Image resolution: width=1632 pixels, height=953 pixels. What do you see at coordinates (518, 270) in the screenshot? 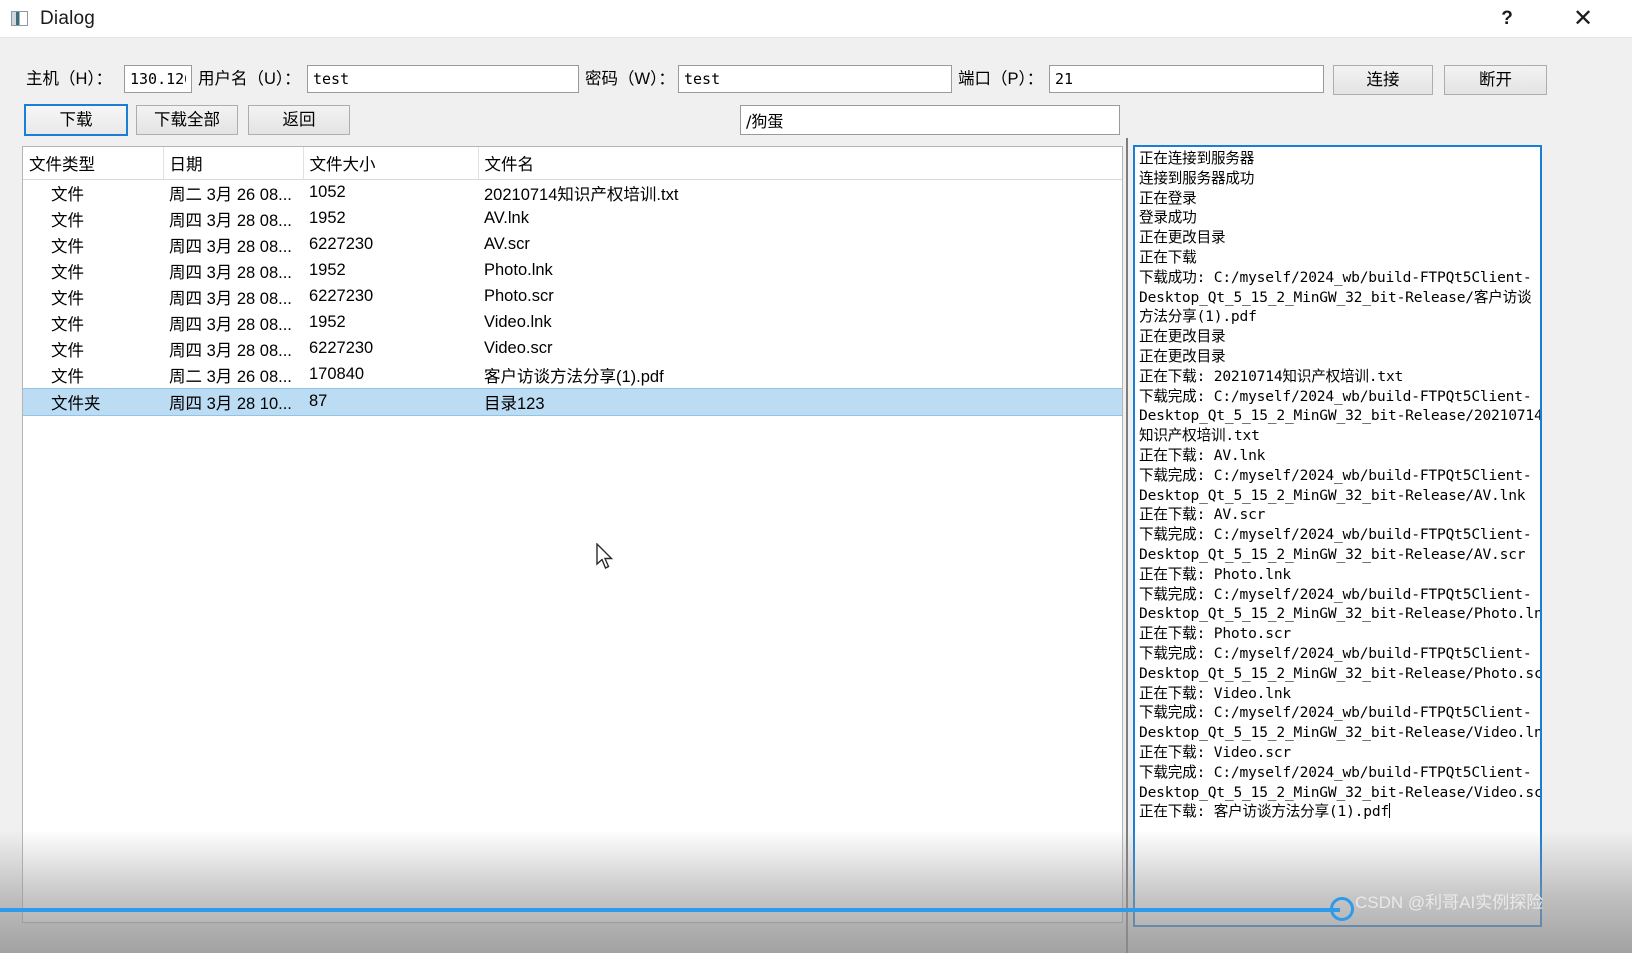
I see `cell-filename: Photo.lnk` at bounding box center [518, 270].